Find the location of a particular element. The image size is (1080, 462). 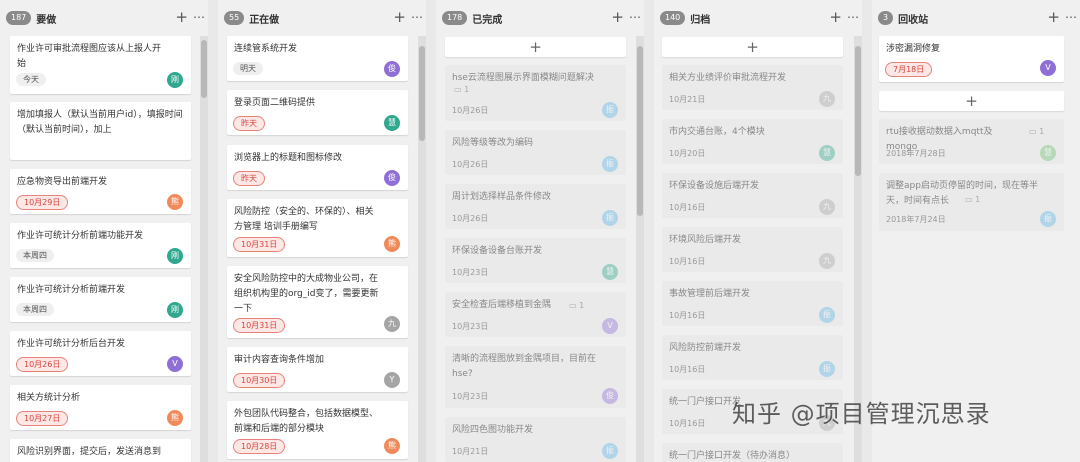

column-title: 要做 is located at coordinates (46, 20).